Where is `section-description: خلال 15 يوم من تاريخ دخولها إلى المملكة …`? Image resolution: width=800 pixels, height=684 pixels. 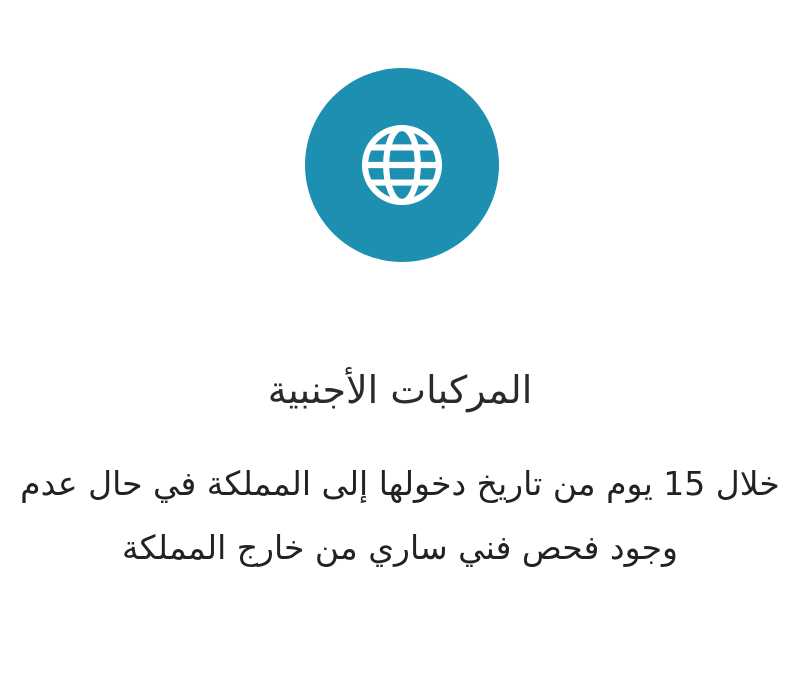
section-description: خلال 15 يوم من تاريخ دخولها إلى المملكة … is located at coordinates (400, 515).